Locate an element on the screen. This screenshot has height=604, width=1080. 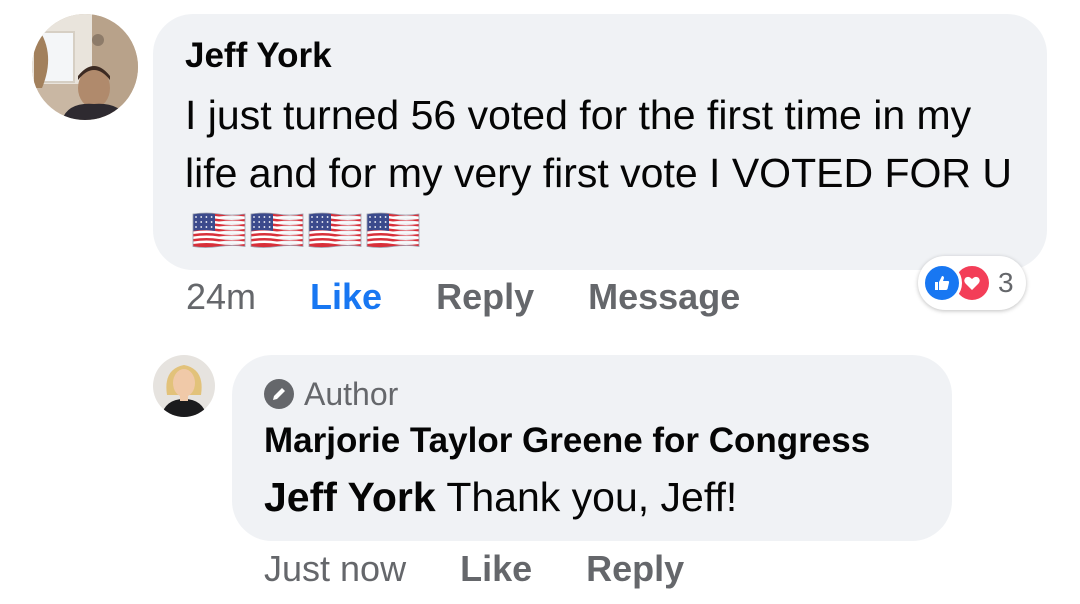
comment-actions: 24m Like Reply Message is located at coordinates (463, 297).